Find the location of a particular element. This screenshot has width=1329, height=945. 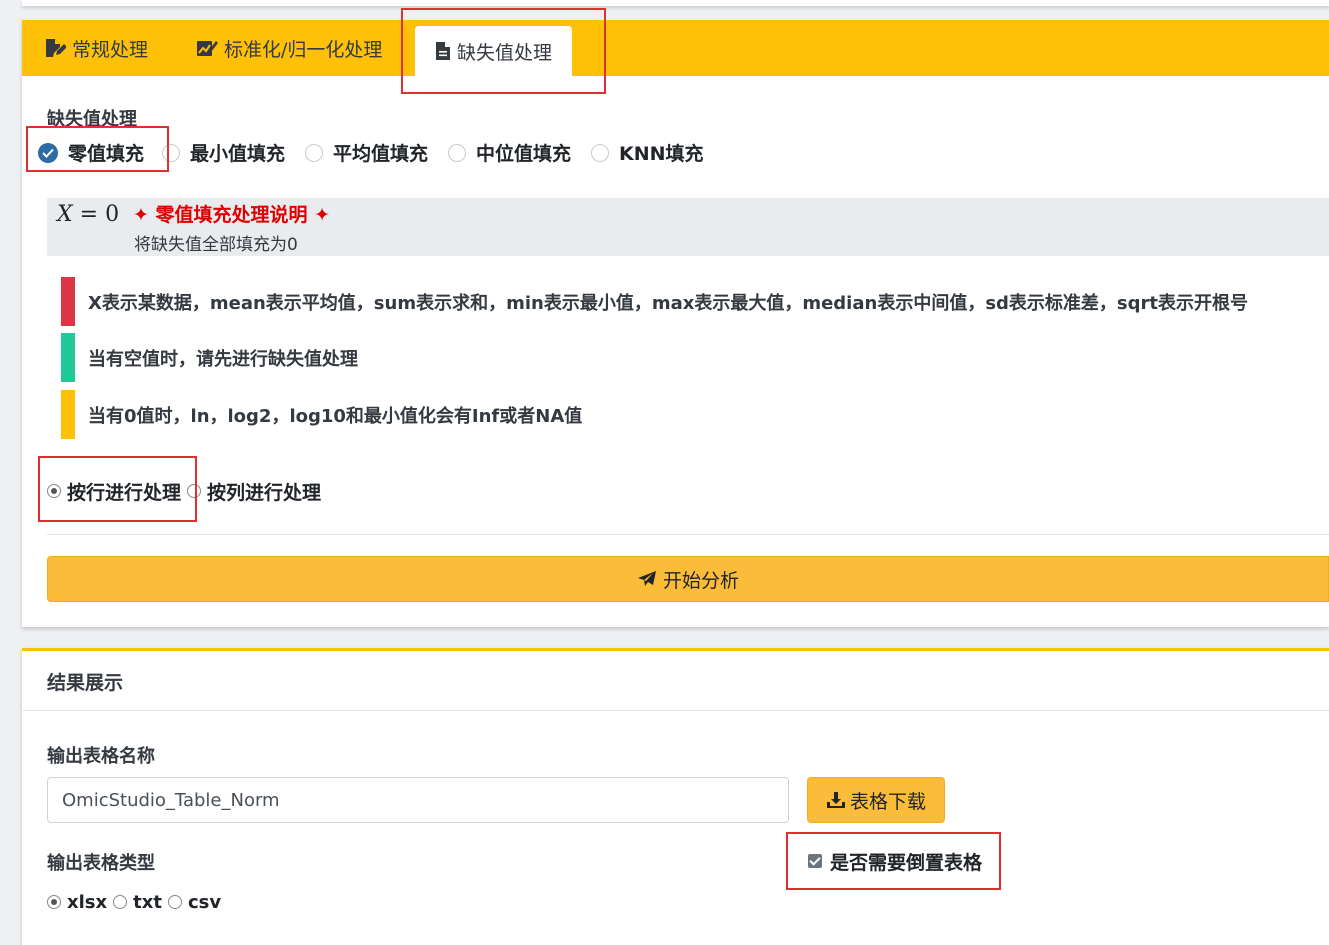

paper-plane-icon is located at coordinates (647, 579).